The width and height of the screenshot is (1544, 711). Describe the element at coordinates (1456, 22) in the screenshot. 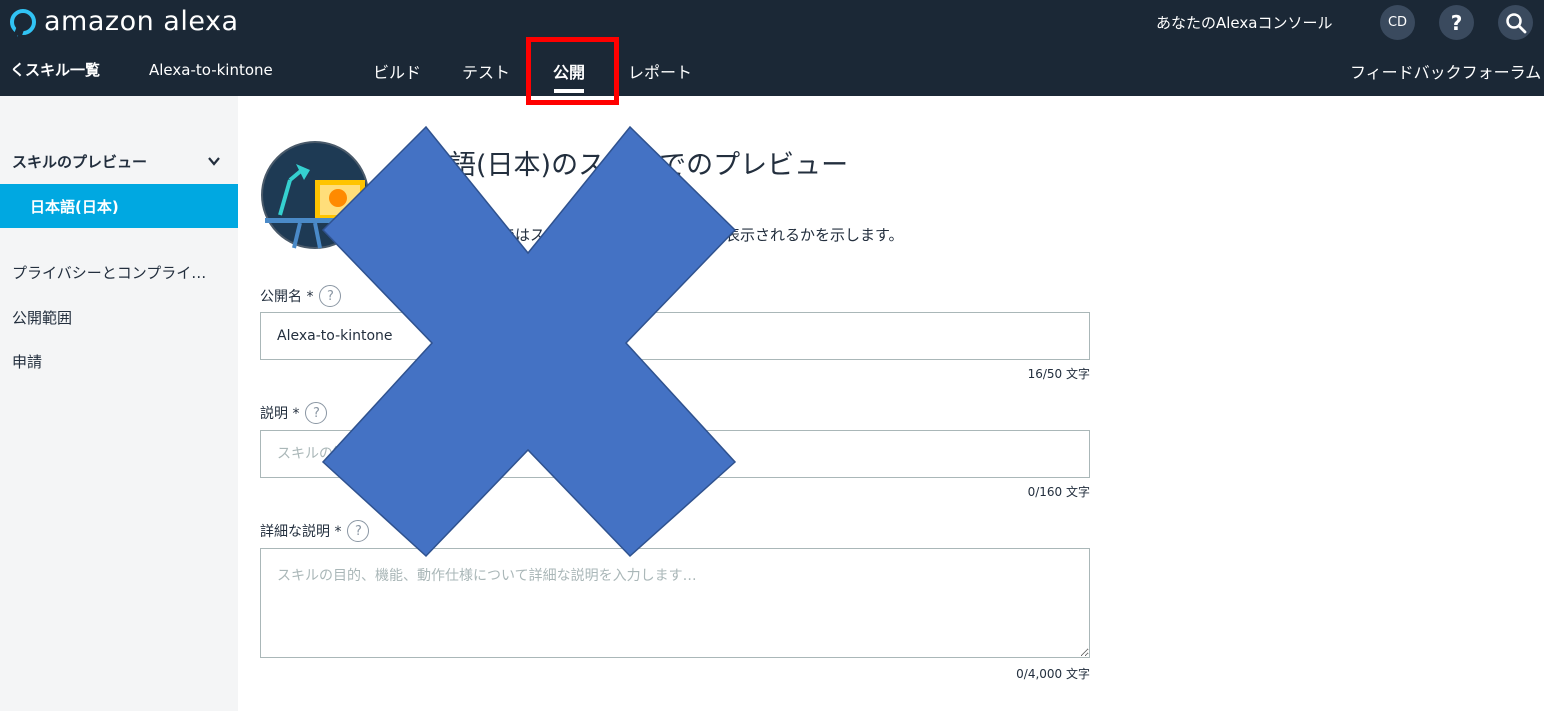

I see `help-button: ?` at that location.